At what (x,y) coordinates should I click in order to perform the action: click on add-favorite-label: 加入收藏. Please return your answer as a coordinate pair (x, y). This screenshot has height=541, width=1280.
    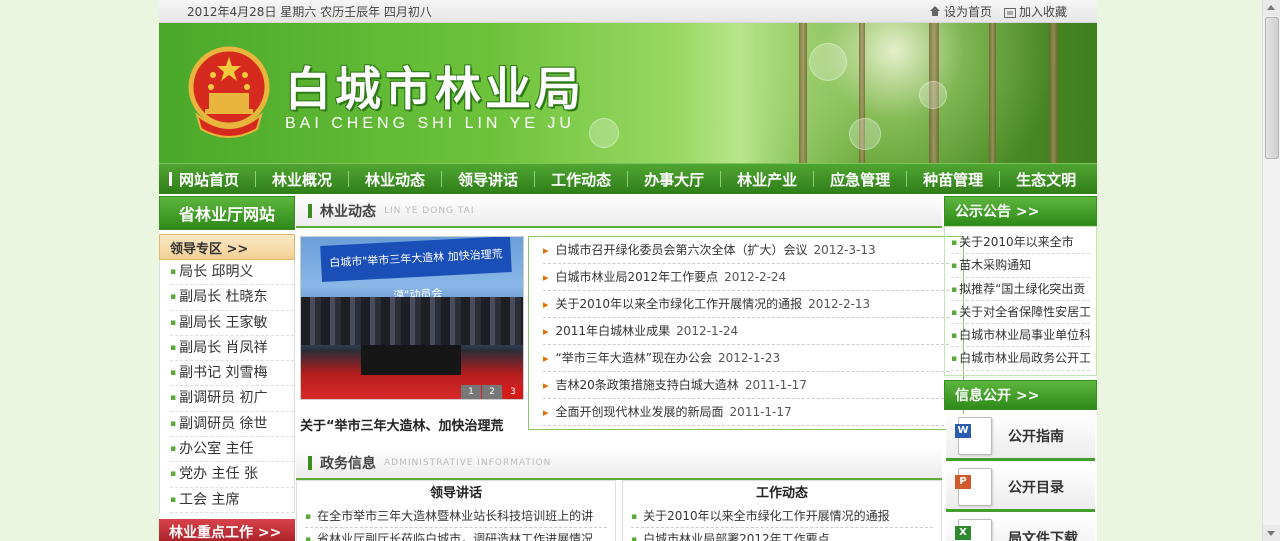
    Looking at the image, I should click on (1042, 12).